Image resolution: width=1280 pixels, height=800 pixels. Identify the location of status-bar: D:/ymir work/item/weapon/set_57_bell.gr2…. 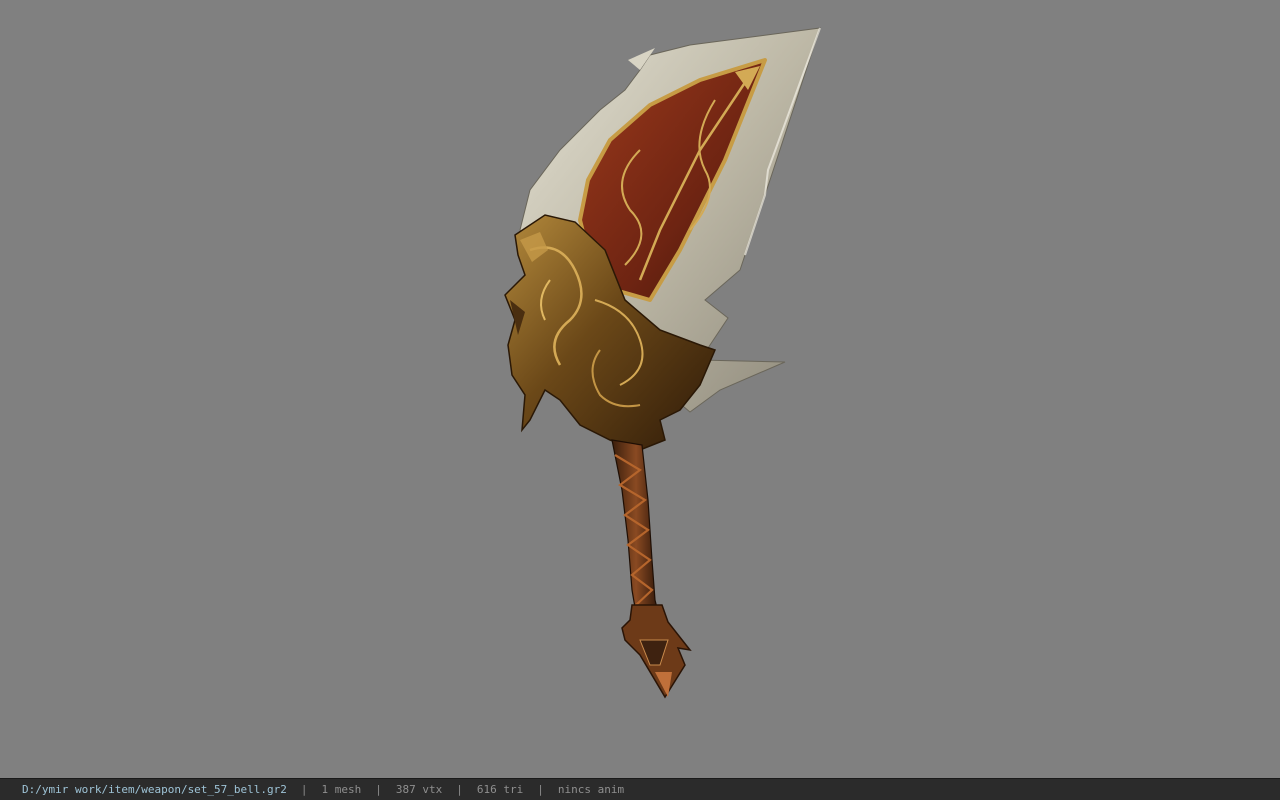
(640, 789).